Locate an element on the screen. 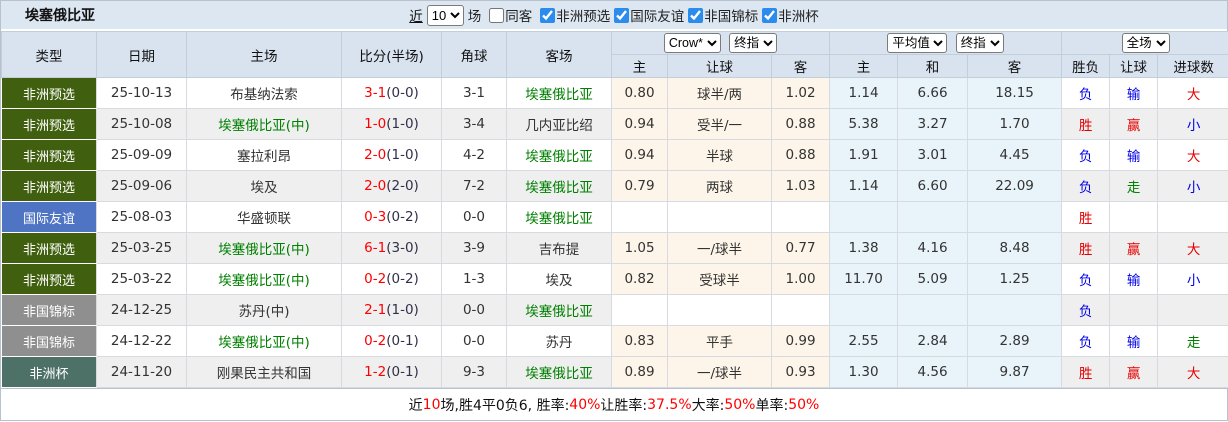  date-cell: 25-10-13 is located at coordinates (141, 93).